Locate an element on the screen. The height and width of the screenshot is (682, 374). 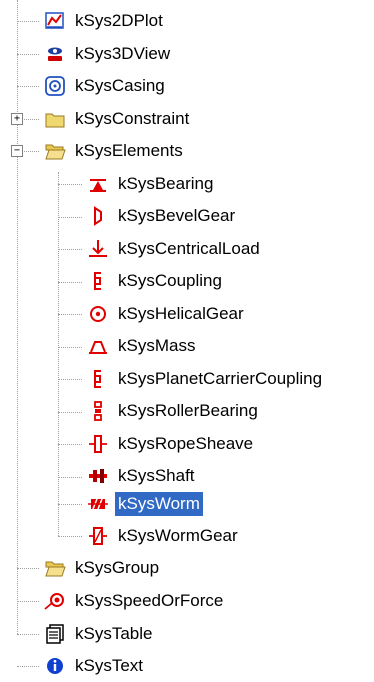
tree-item-casing: kSysCasing is located at coordinates (106, 86).